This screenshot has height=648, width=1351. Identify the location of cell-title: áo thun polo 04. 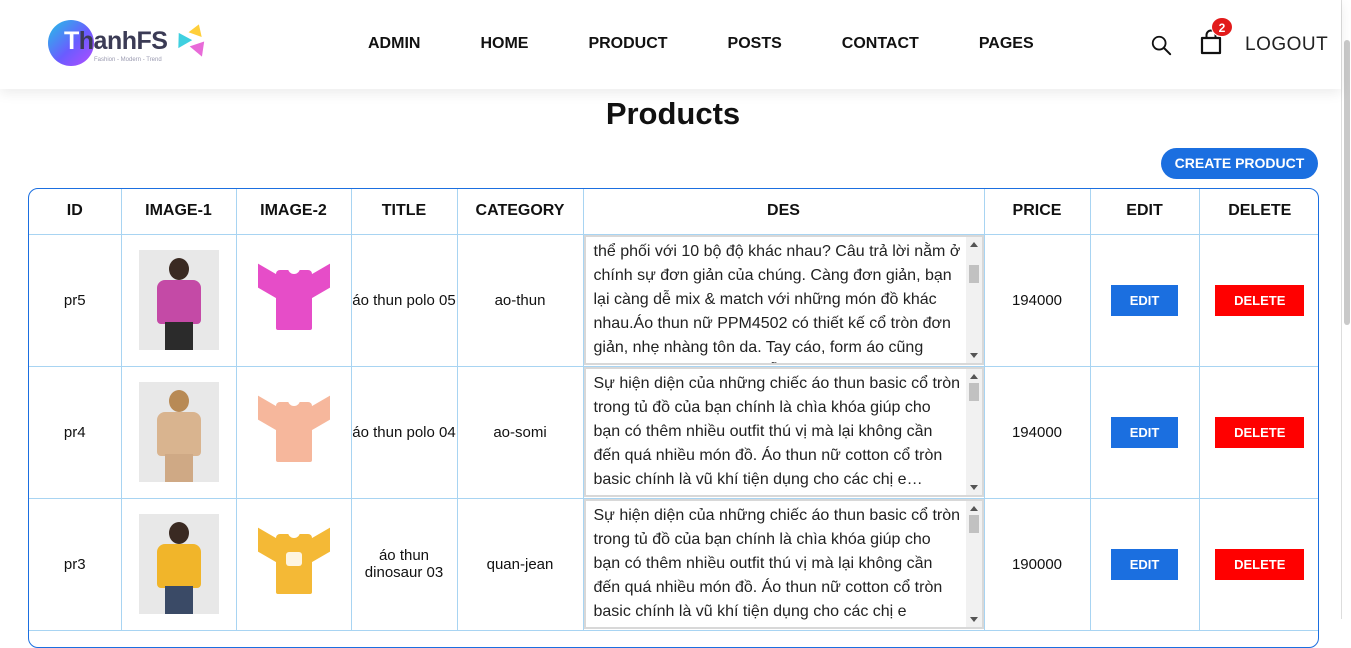
(404, 432).